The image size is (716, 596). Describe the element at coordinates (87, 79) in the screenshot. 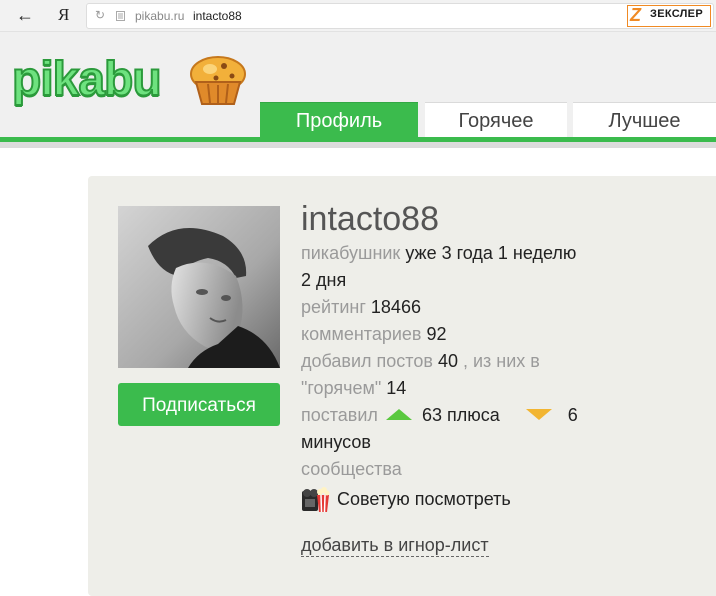

I see `logo-text: pikabu` at that location.